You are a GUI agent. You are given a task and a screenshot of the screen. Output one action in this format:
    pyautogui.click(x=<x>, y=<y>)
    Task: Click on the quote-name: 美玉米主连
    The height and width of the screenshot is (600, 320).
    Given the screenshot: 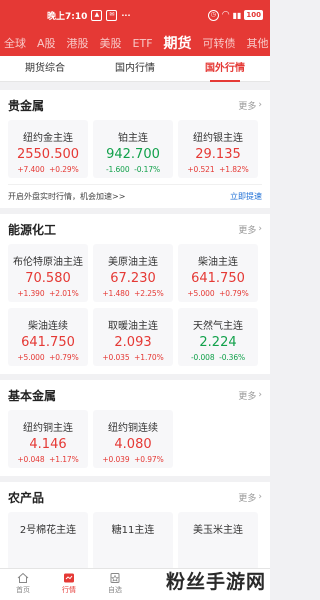 What is the action you would take?
    pyautogui.click(x=218, y=530)
    